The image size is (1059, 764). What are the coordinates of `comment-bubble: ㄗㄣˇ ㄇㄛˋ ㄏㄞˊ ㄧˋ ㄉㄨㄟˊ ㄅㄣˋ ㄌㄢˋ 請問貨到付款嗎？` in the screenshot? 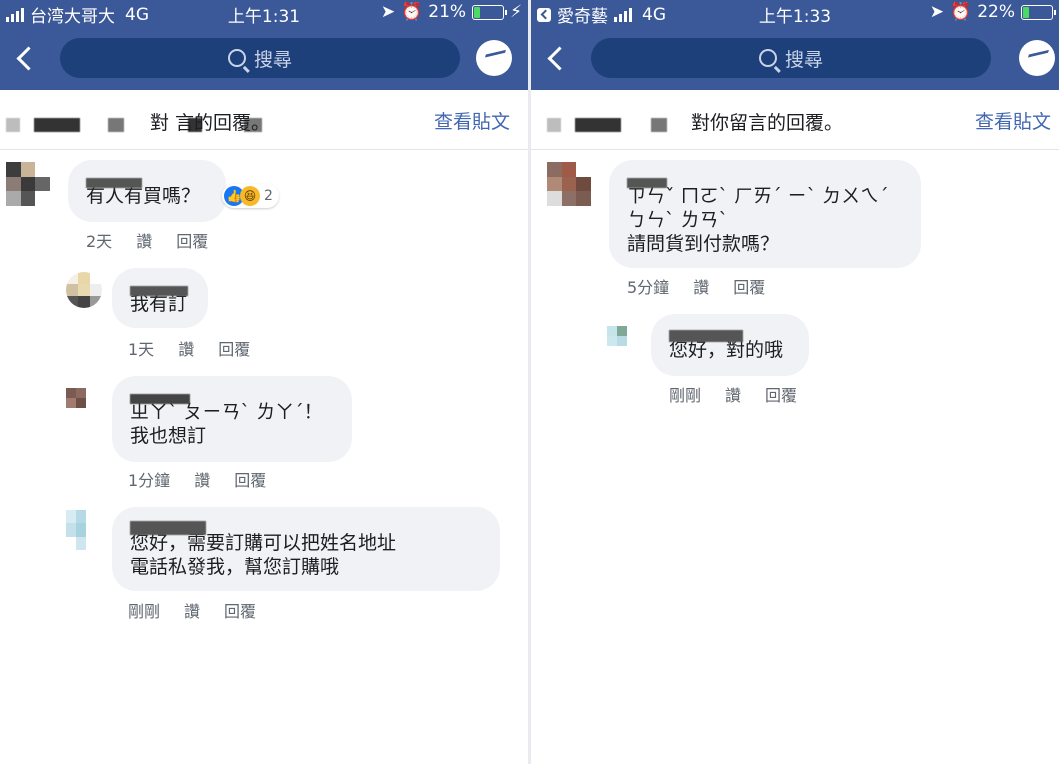 It's located at (765, 214).